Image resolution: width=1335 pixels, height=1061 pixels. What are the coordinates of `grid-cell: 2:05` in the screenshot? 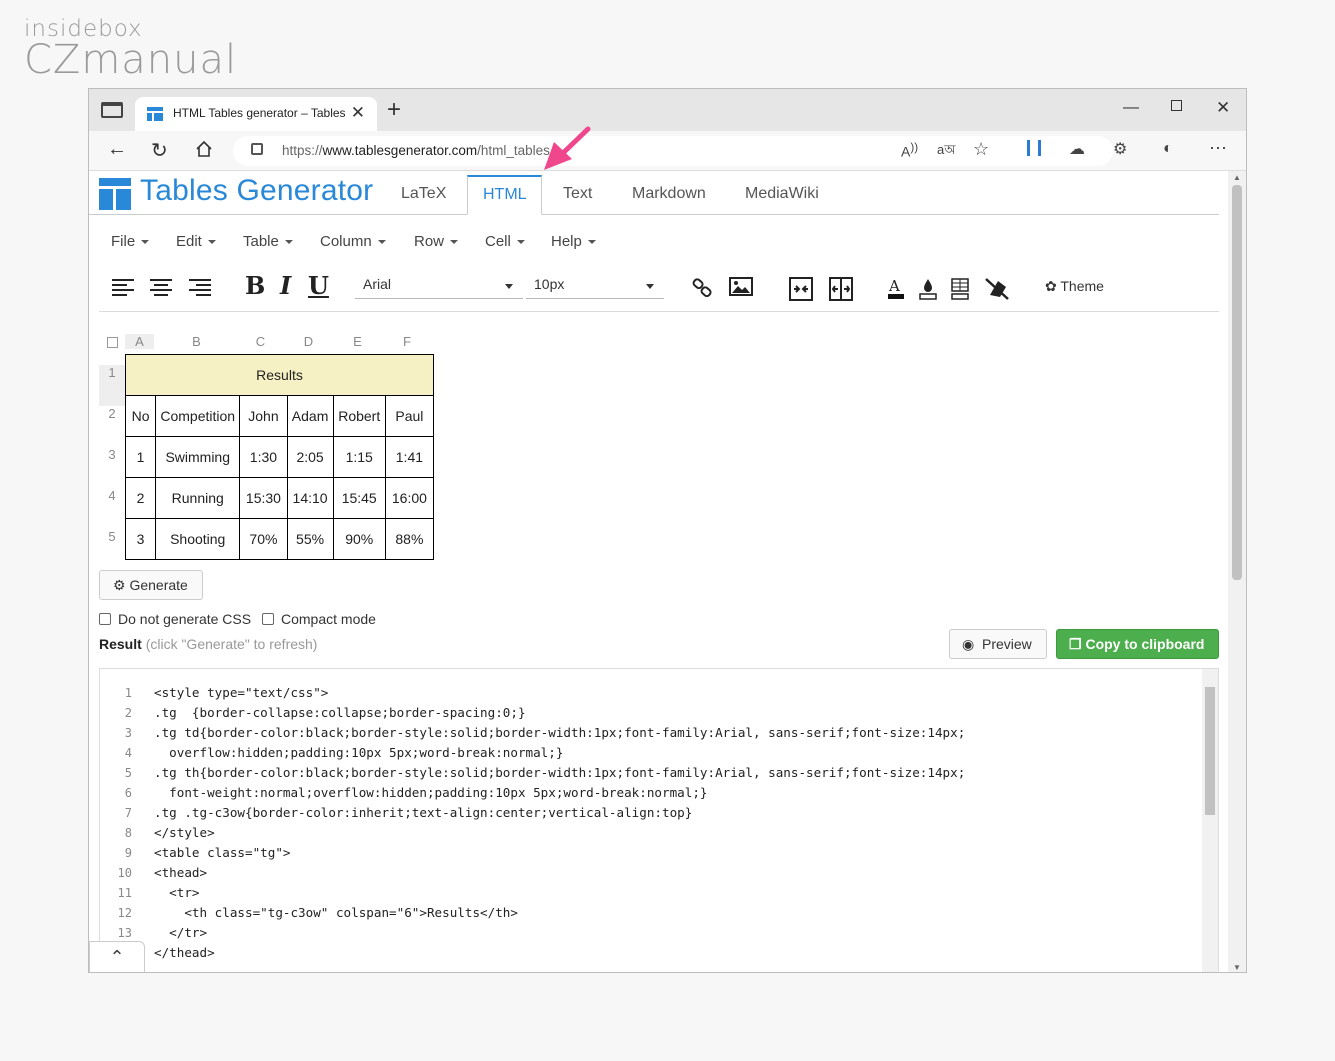 It's located at (310, 457).